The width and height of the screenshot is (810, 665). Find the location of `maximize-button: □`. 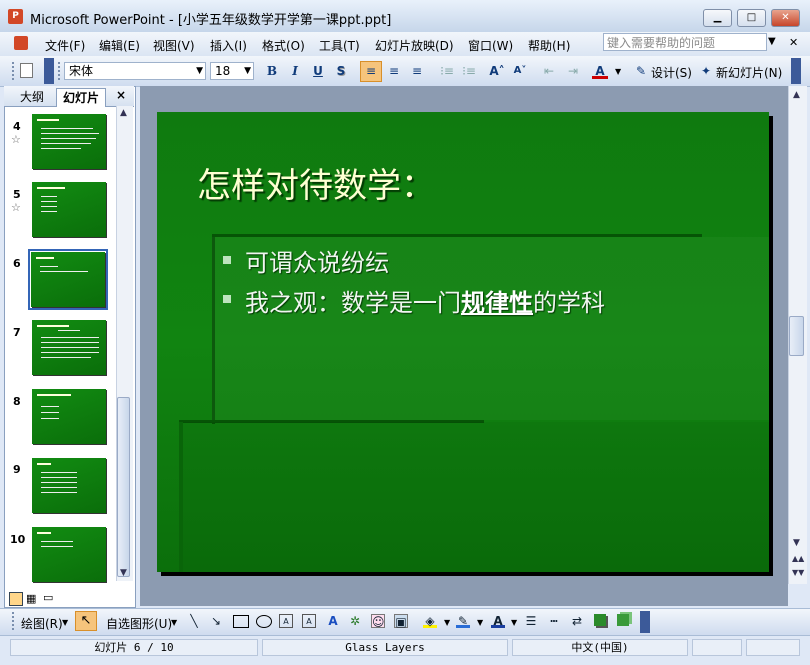

maximize-button: □ is located at coordinates (751, 18).